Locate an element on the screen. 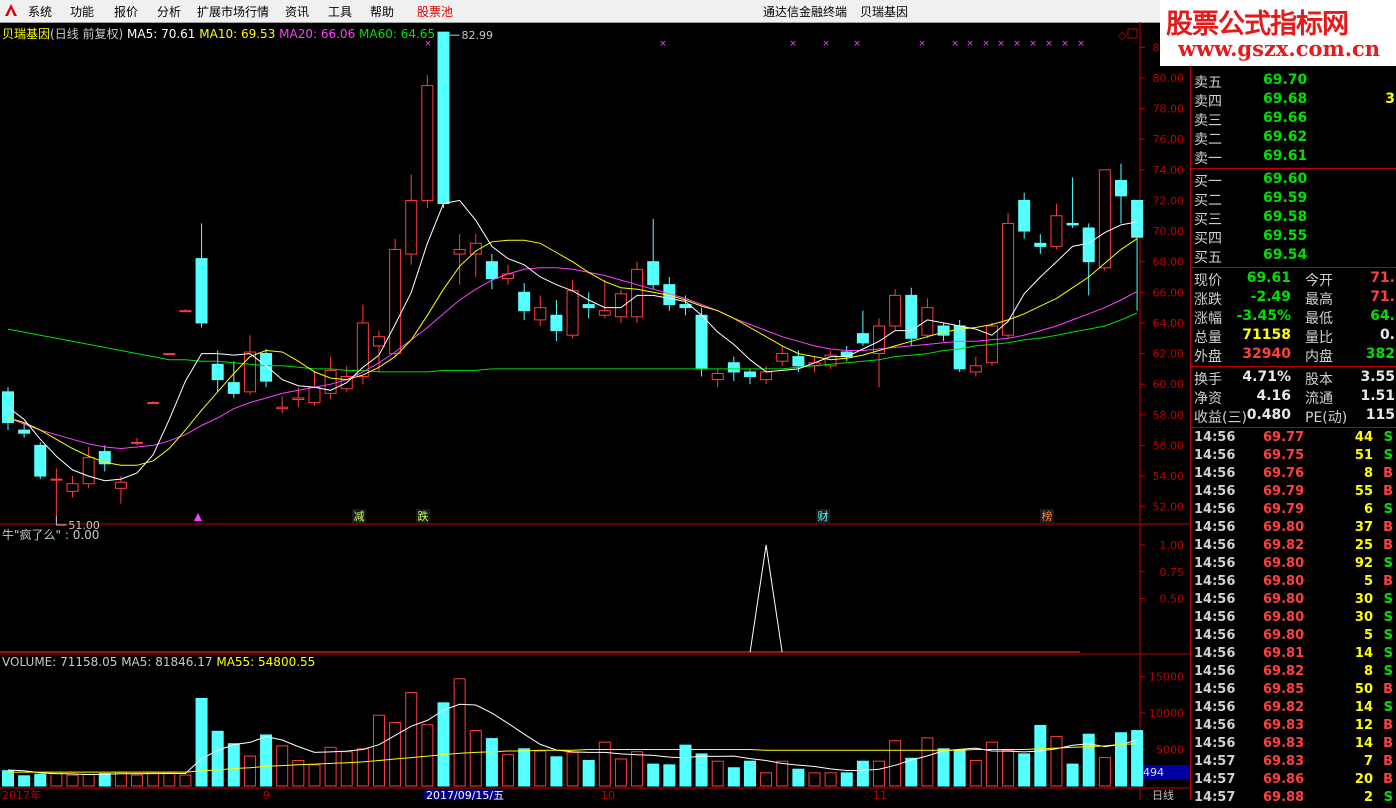  quote-stat-value: 4.16 is located at coordinates (1273, 396).